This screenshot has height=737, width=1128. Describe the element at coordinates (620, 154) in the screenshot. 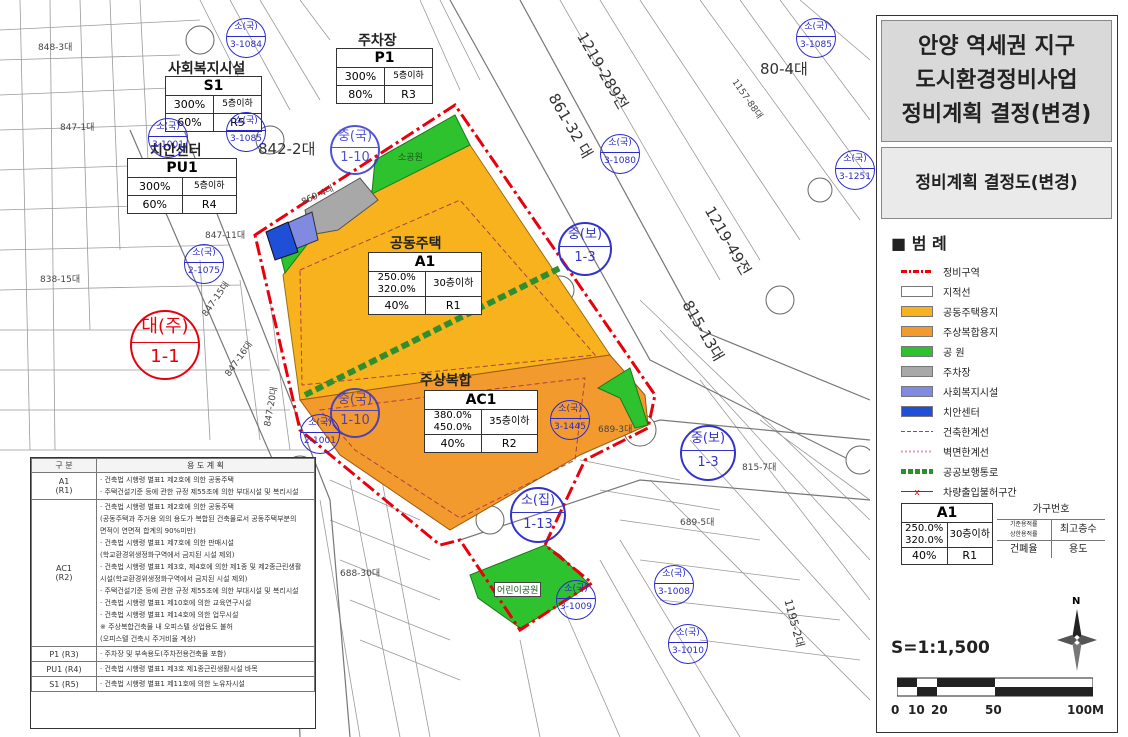

I see `road-circle-small: 소(국) 3-1080` at that location.